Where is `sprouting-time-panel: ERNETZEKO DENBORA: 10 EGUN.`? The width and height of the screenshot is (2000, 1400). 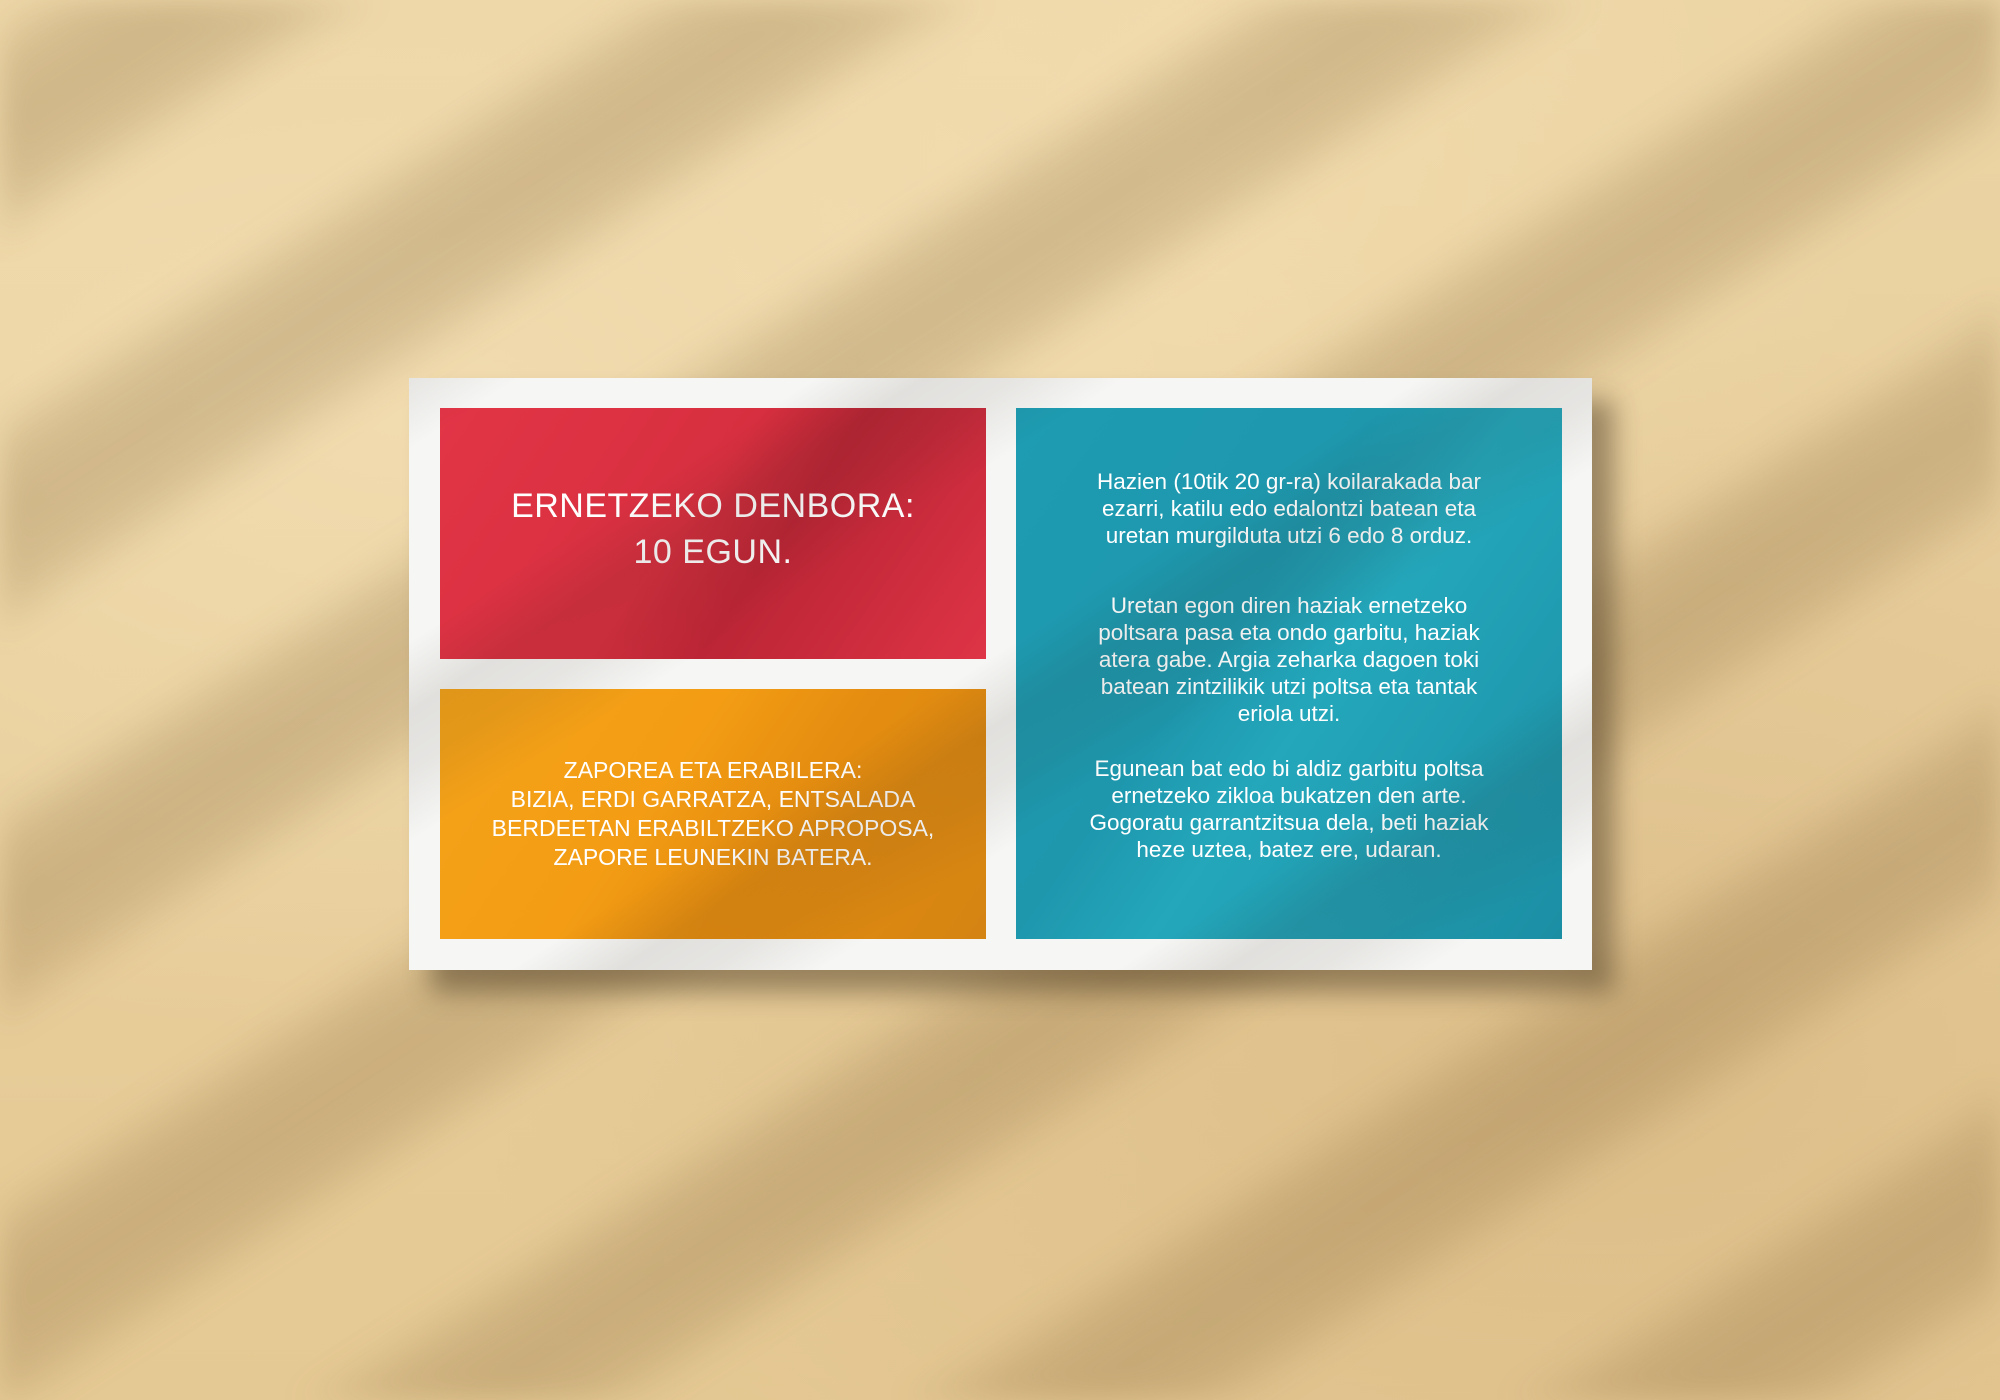 sprouting-time-panel: ERNETZEKO DENBORA: 10 EGUN. is located at coordinates (713, 533).